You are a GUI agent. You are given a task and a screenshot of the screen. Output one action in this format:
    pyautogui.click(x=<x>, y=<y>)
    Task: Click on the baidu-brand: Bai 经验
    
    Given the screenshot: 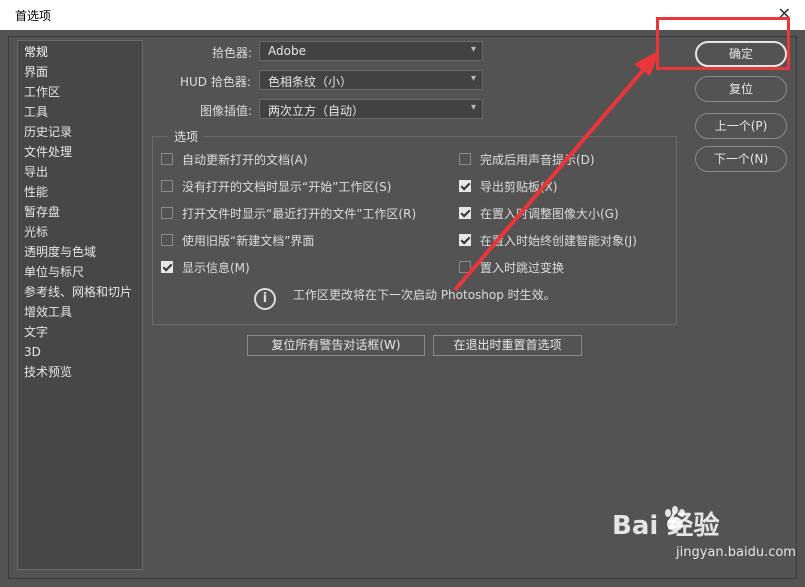 What is the action you would take?
    pyautogui.click(x=666, y=526)
    